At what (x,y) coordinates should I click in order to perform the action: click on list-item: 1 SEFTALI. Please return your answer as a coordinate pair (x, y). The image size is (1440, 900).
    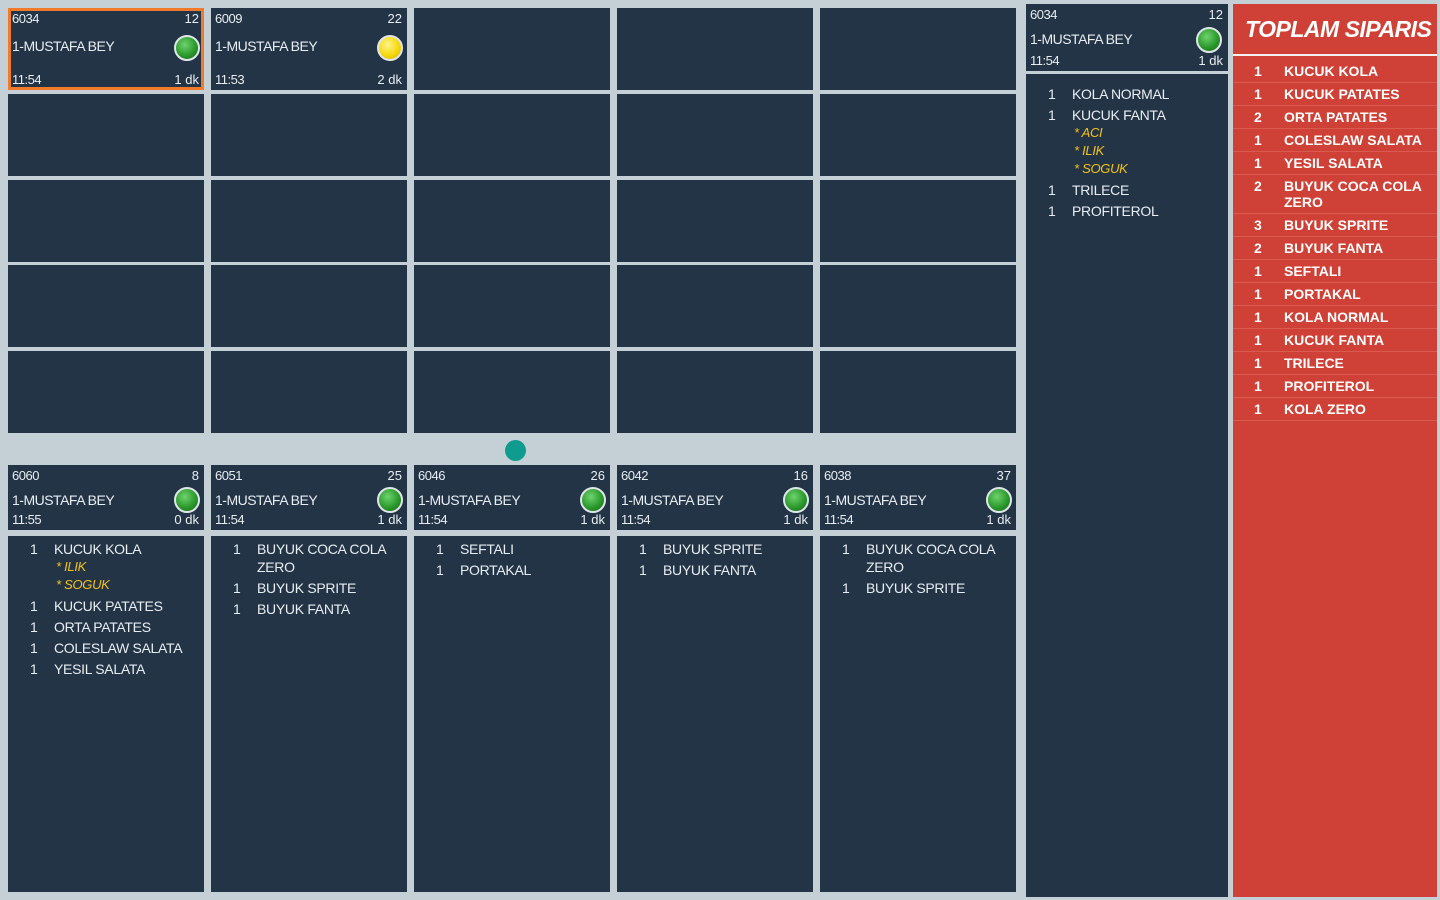
    Looking at the image, I should click on (512, 549).